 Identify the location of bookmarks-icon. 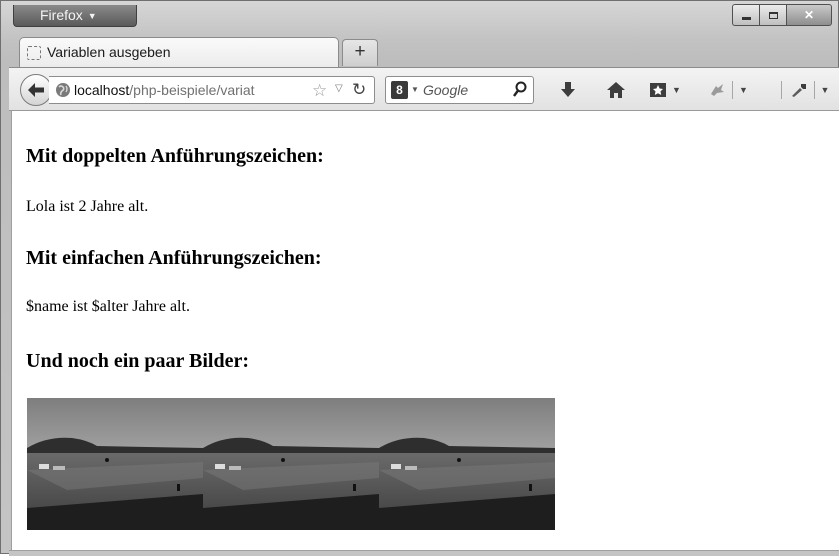
(658, 90).